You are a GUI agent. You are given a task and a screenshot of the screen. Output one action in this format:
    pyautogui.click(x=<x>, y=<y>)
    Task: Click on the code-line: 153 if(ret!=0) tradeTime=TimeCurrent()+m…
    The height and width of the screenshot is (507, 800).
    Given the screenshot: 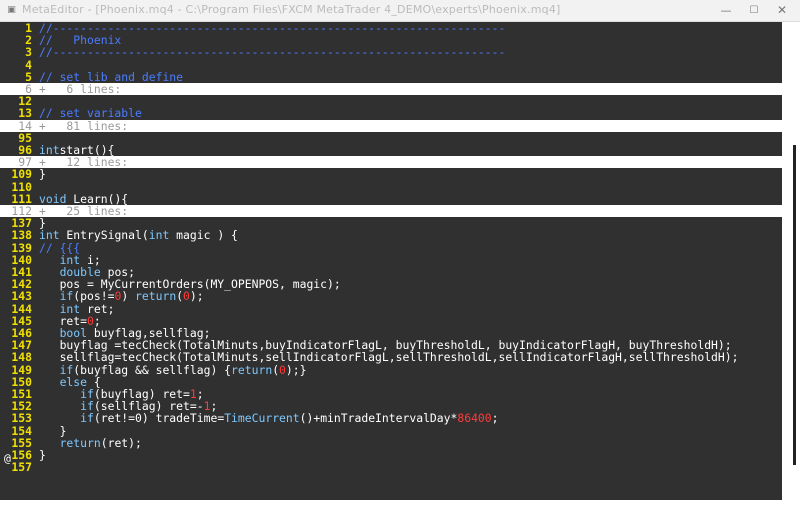 What is the action you would take?
    pyautogui.click(x=391, y=418)
    